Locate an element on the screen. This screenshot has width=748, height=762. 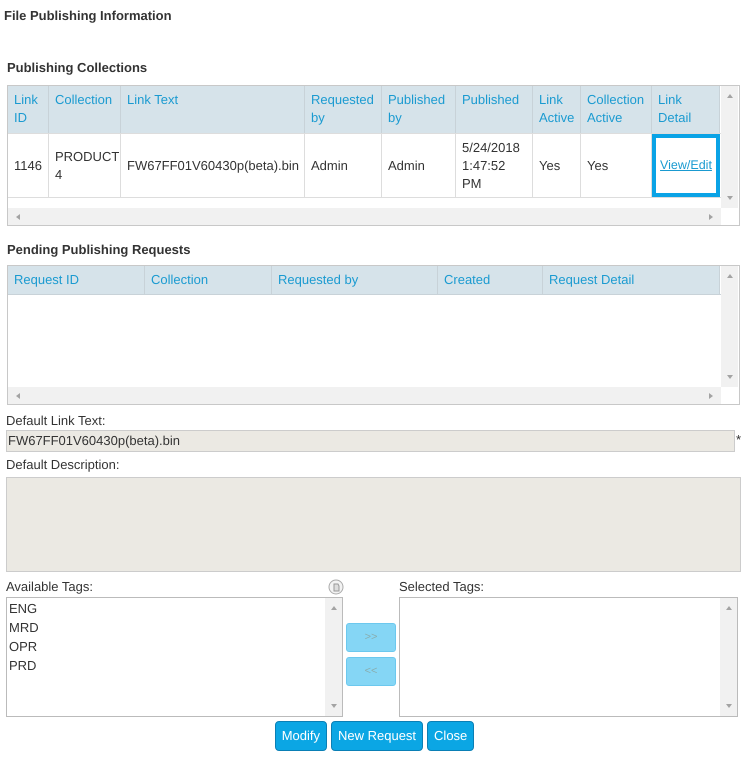
column-header: Published by is located at coordinates (419, 109).